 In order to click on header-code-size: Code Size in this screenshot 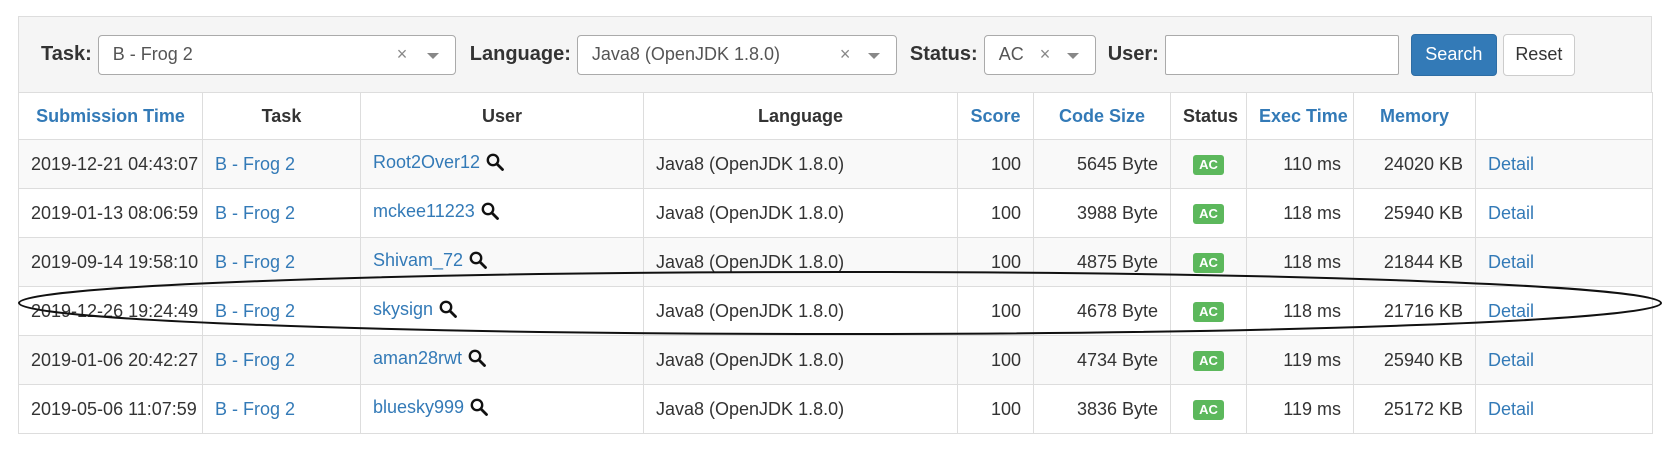, I will do `click(1102, 116)`.